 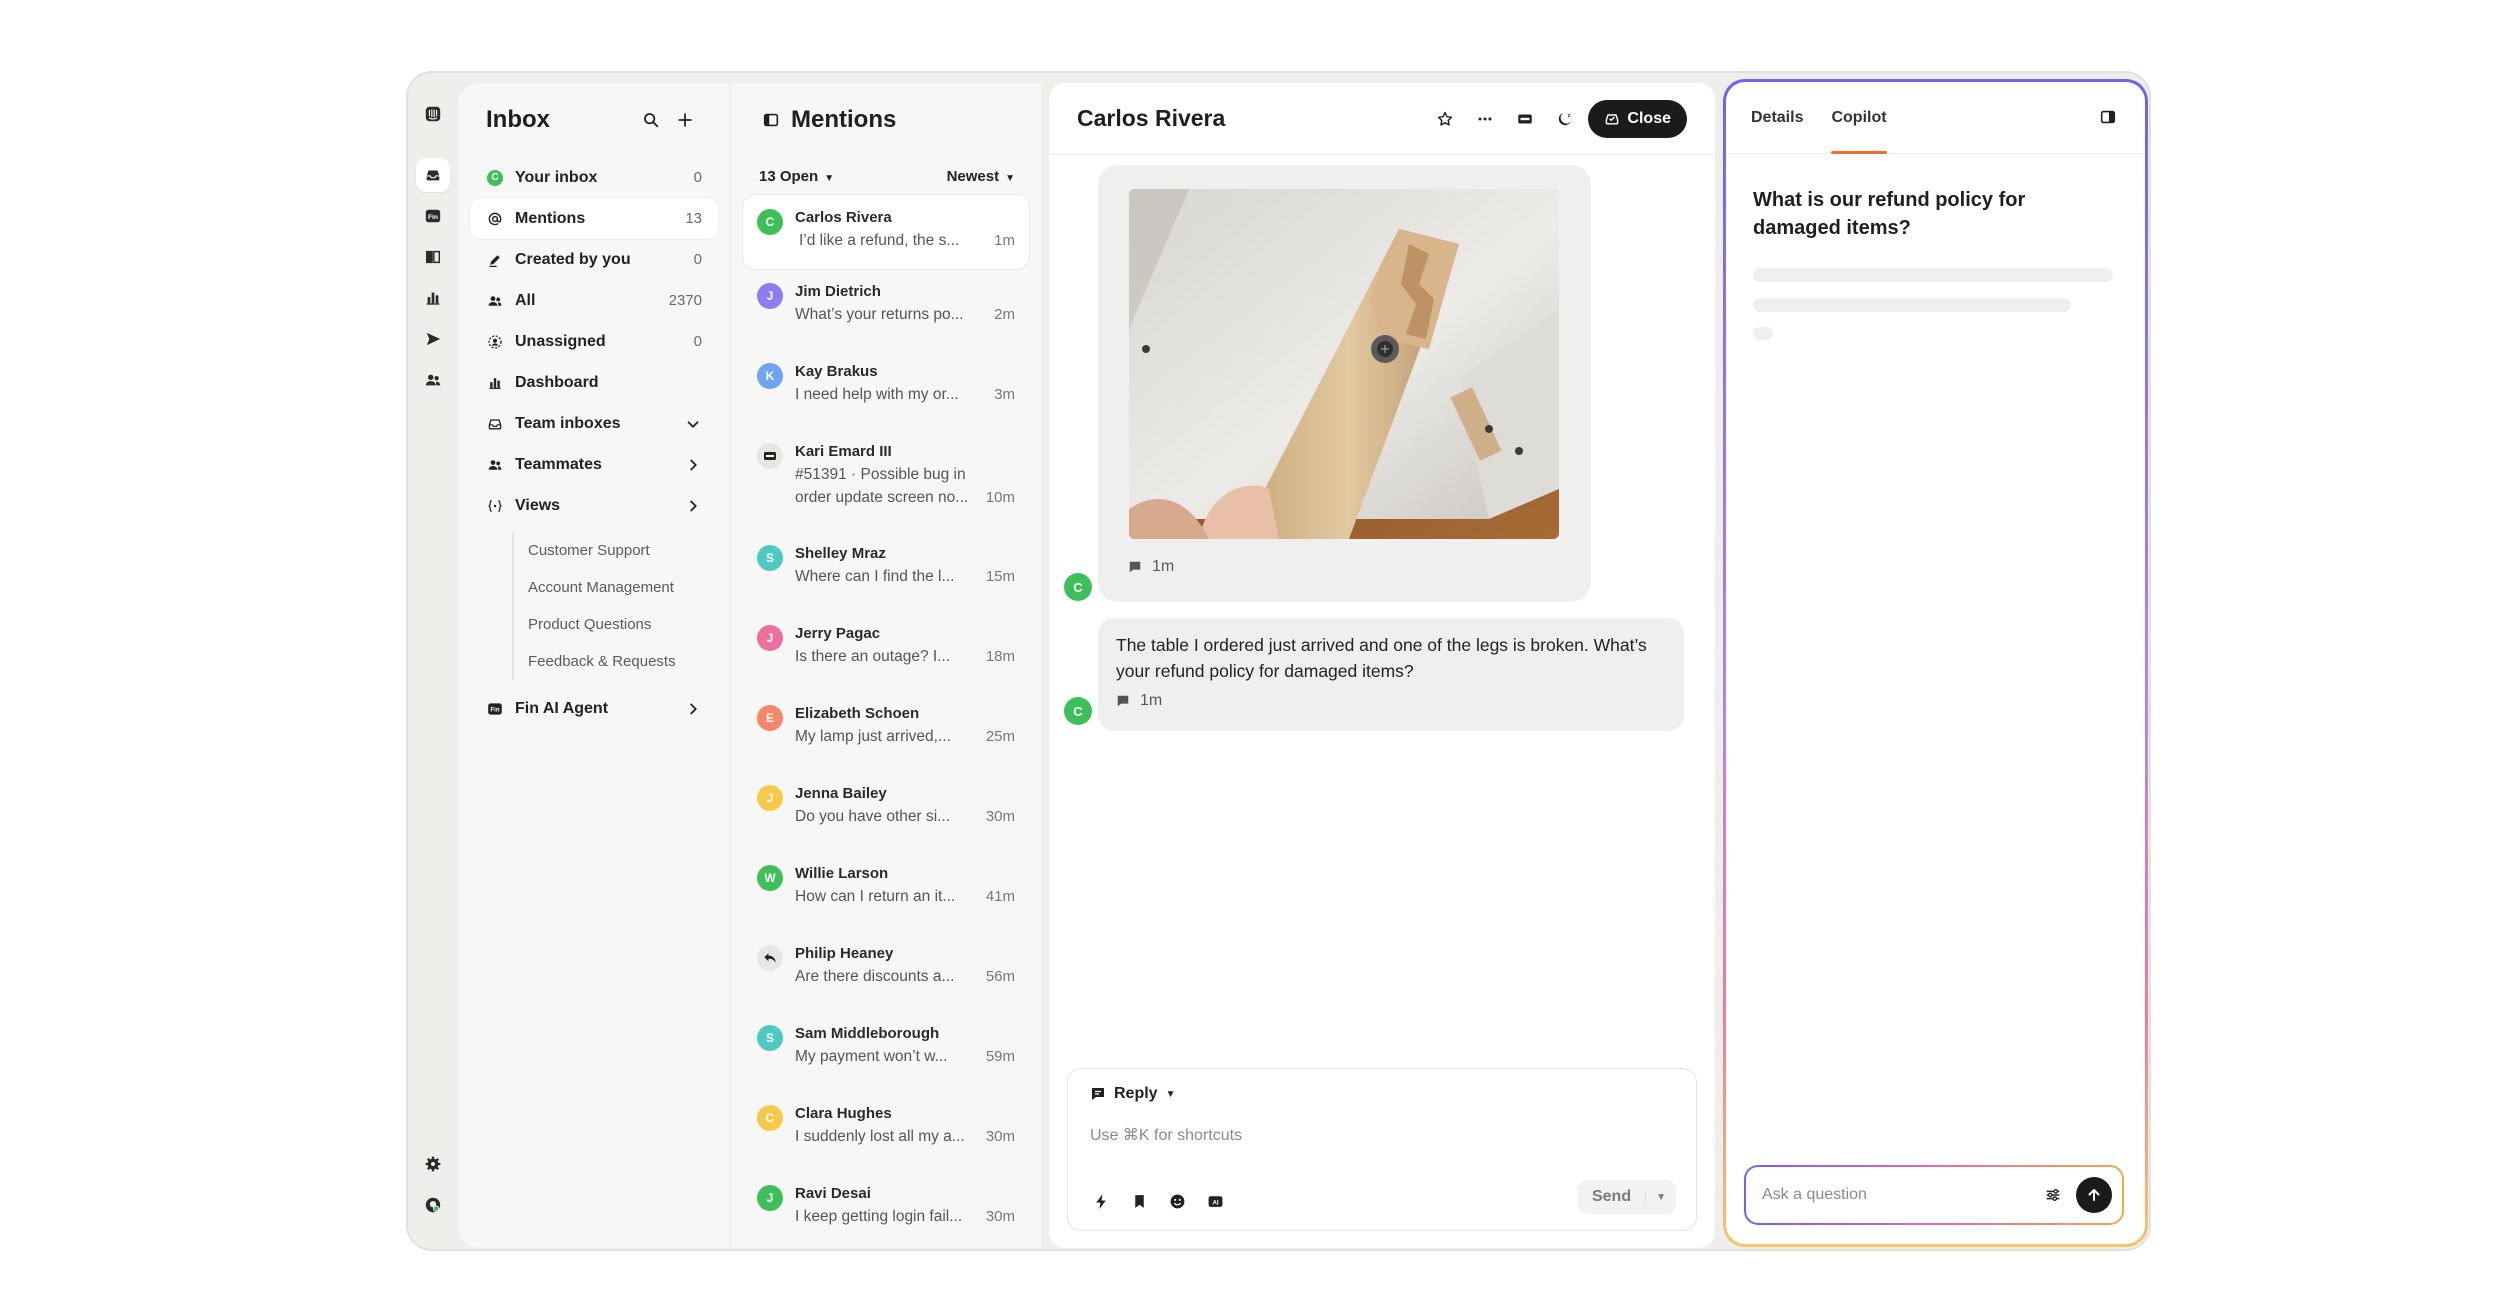 What do you see at coordinates (1626, 1197) in the screenshot?
I see `send-button: Send ▼` at bounding box center [1626, 1197].